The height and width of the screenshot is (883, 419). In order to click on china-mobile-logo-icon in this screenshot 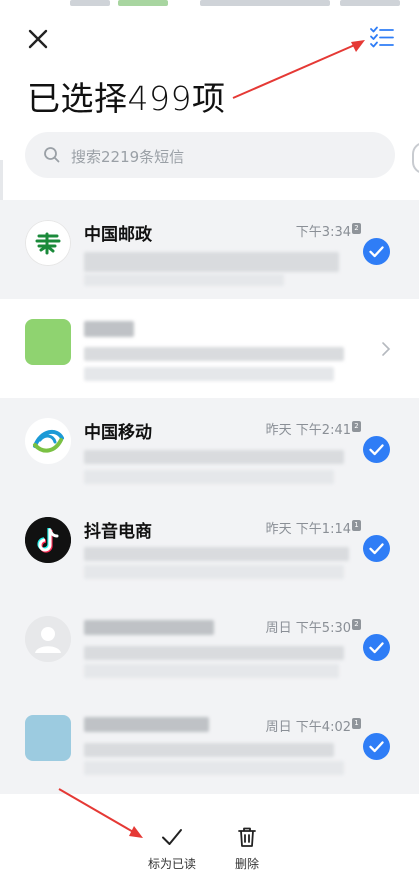, I will do `click(48, 441)`.